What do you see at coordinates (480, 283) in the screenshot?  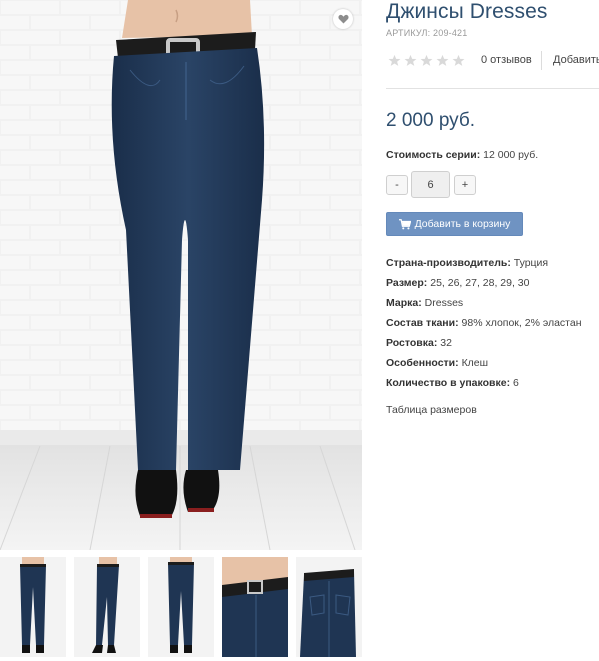 I see `spec-value: 25, 26, 27, 28, 29, 30` at bounding box center [480, 283].